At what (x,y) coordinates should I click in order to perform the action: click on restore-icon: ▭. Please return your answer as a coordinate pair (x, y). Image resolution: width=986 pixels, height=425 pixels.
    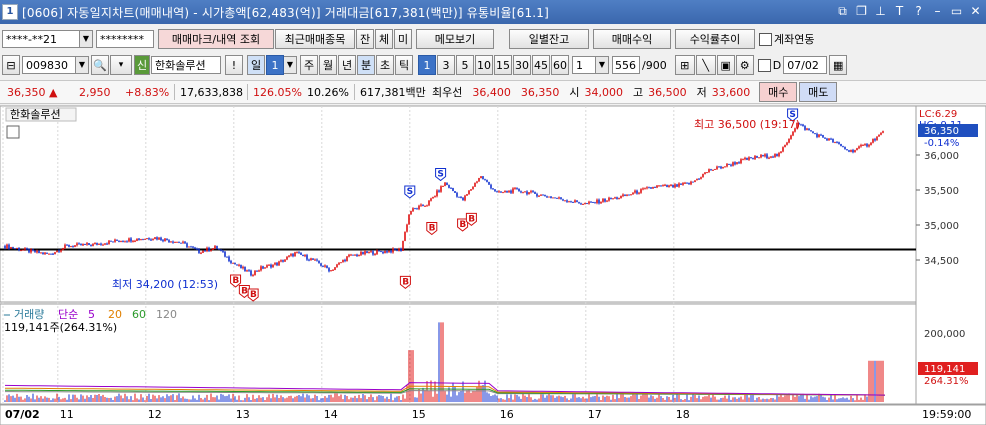
    Looking at the image, I should click on (956, 11).